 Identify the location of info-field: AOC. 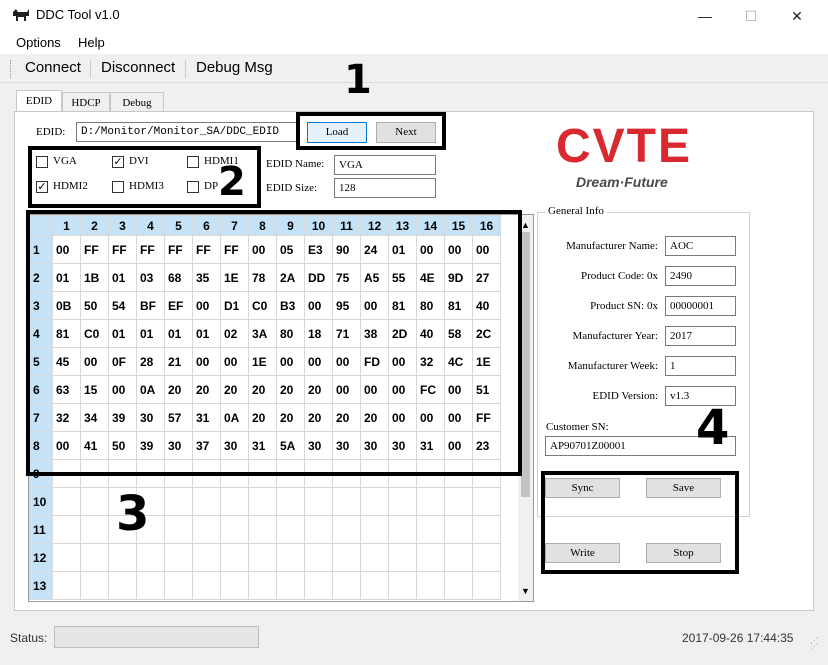
(700, 246).